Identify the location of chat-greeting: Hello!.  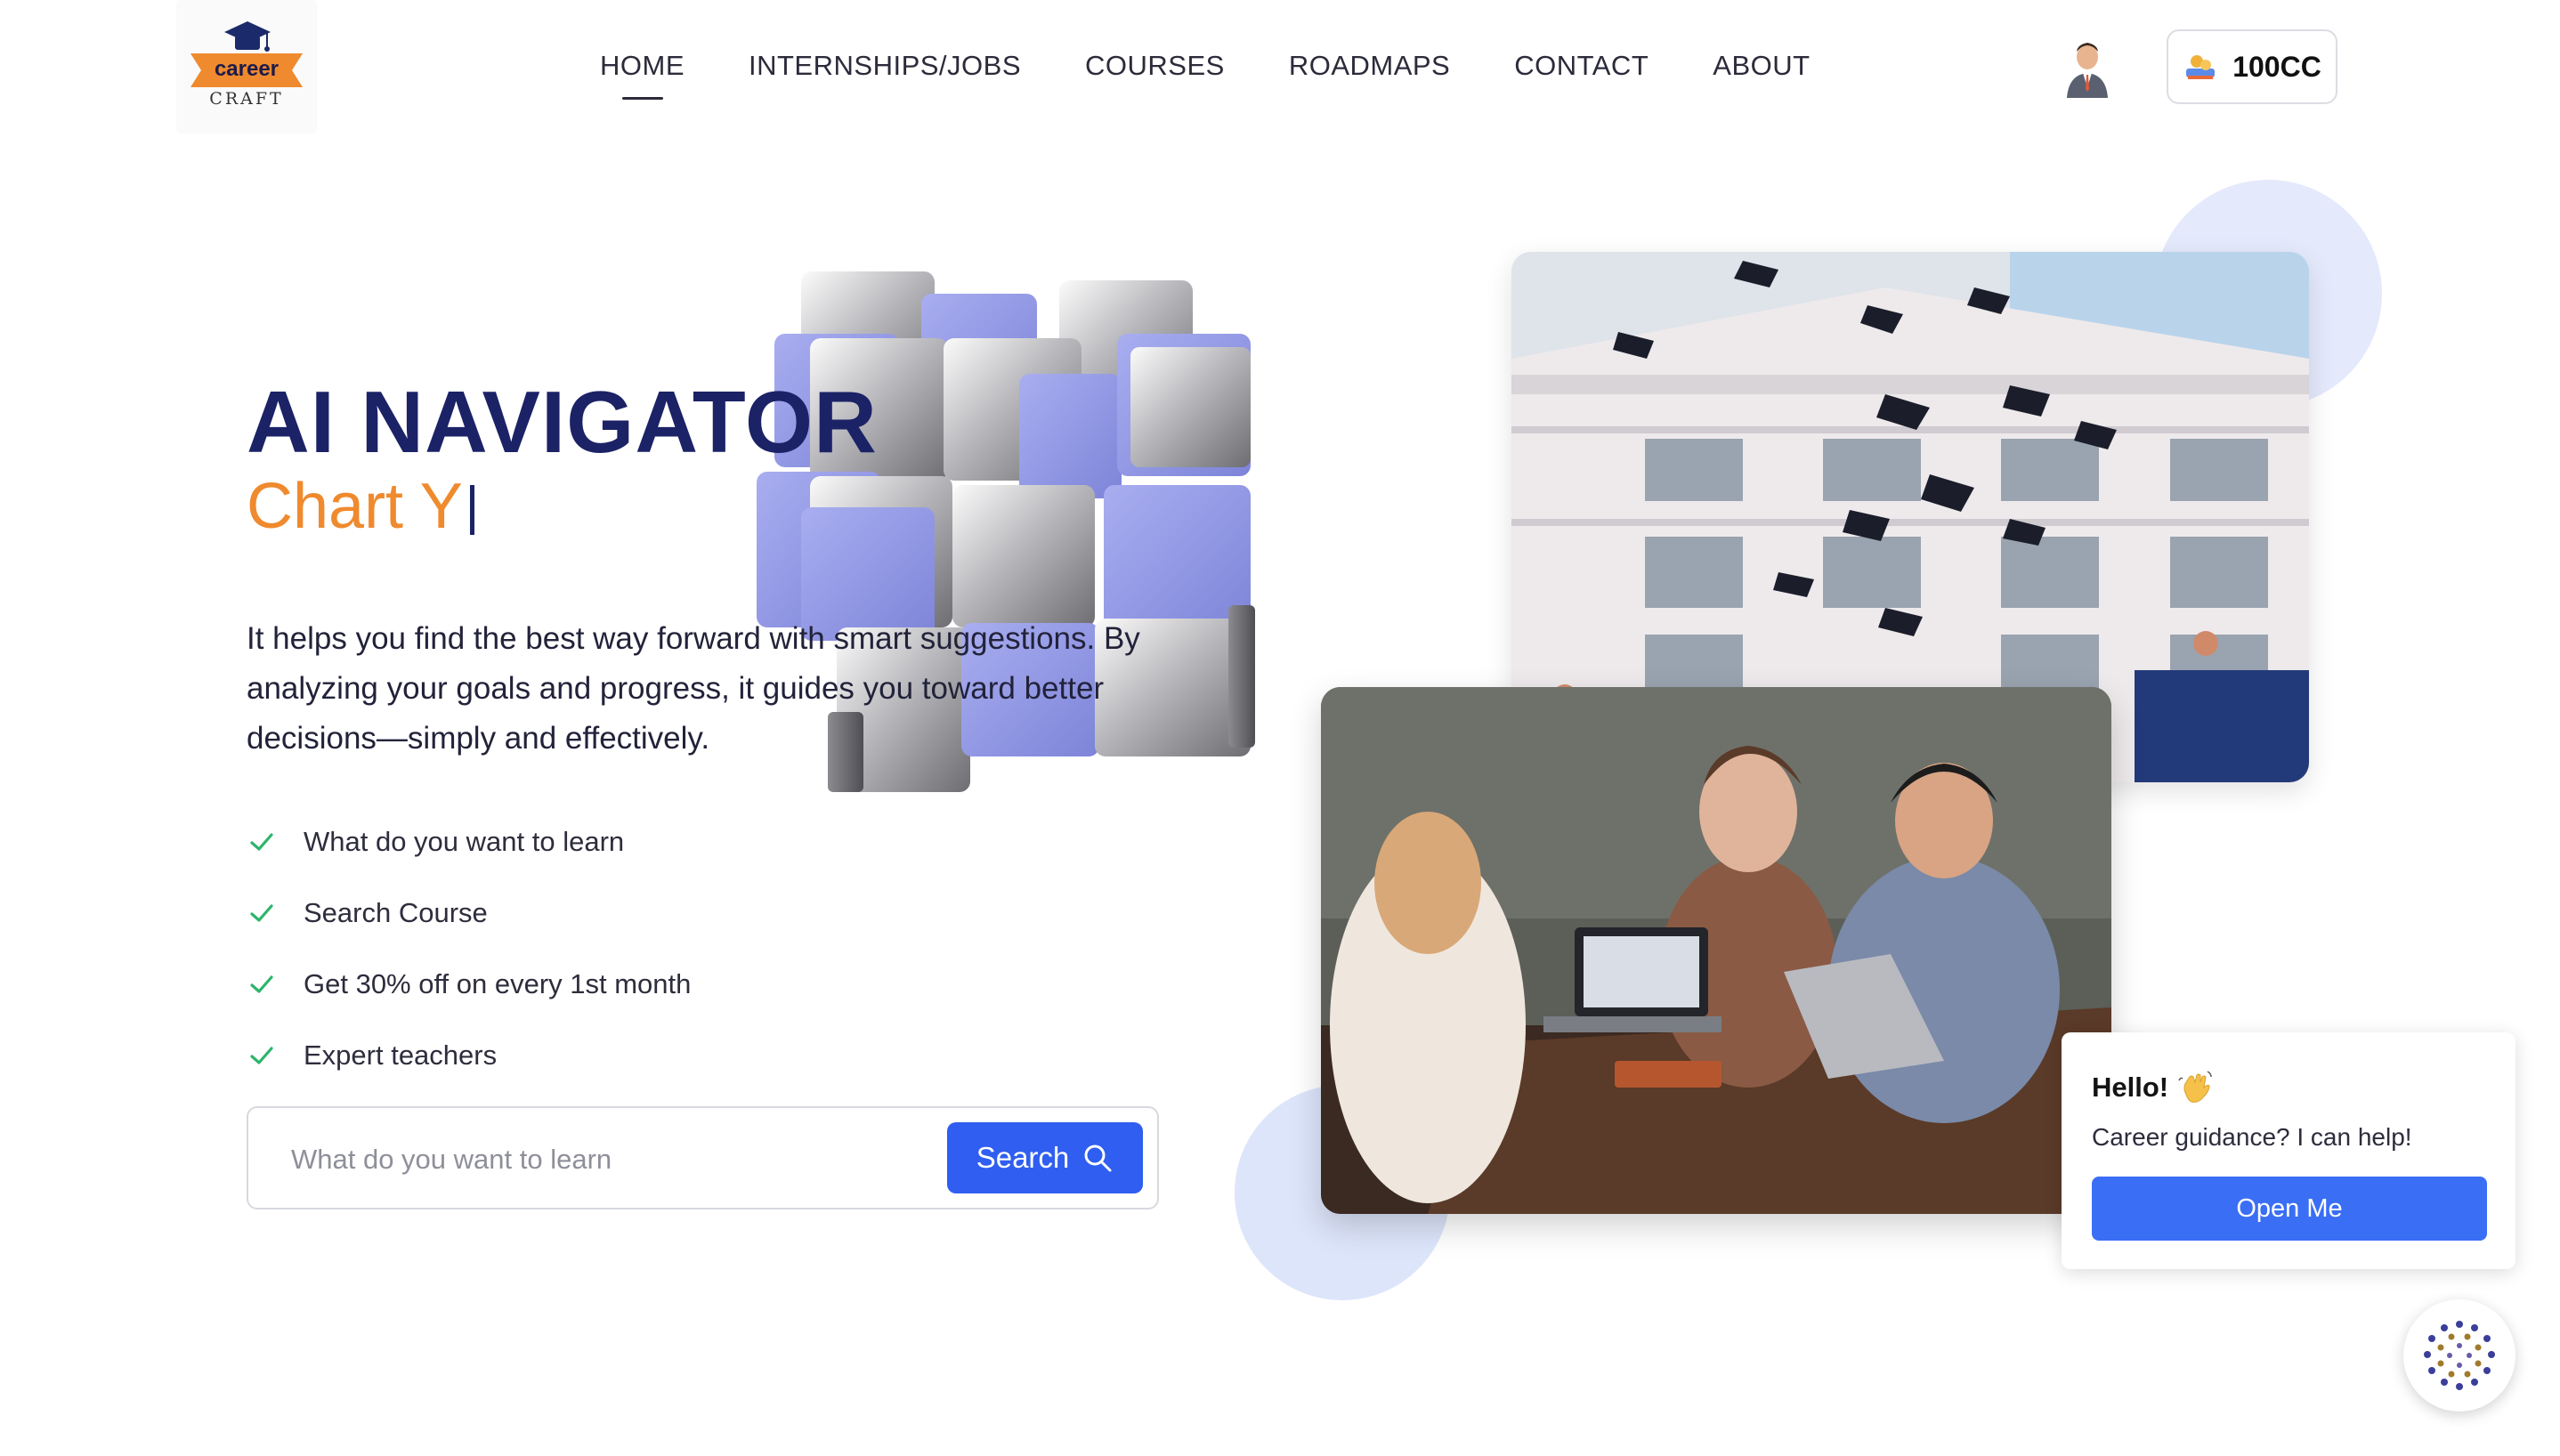
(2154, 1087).